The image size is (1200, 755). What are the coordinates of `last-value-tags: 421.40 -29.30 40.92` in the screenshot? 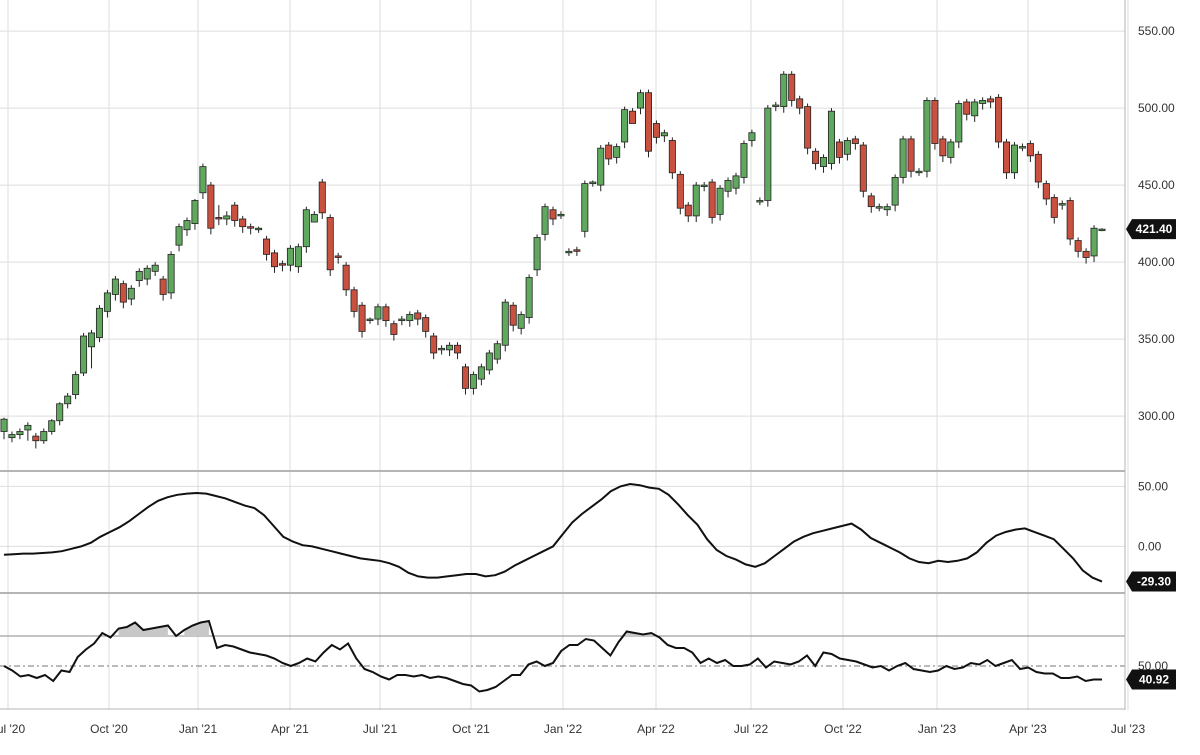 It's located at (1151, 454).